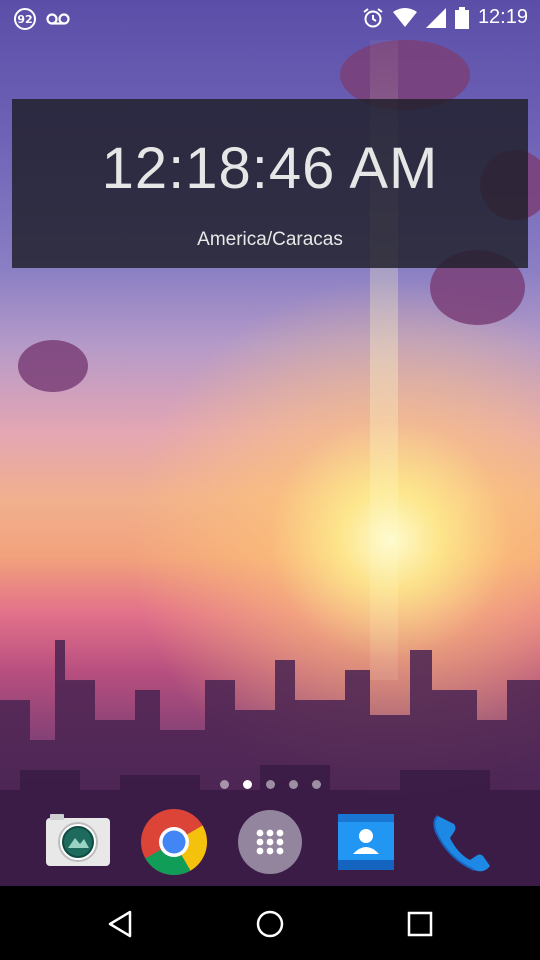  I want to click on back-icon, so click(120, 924).